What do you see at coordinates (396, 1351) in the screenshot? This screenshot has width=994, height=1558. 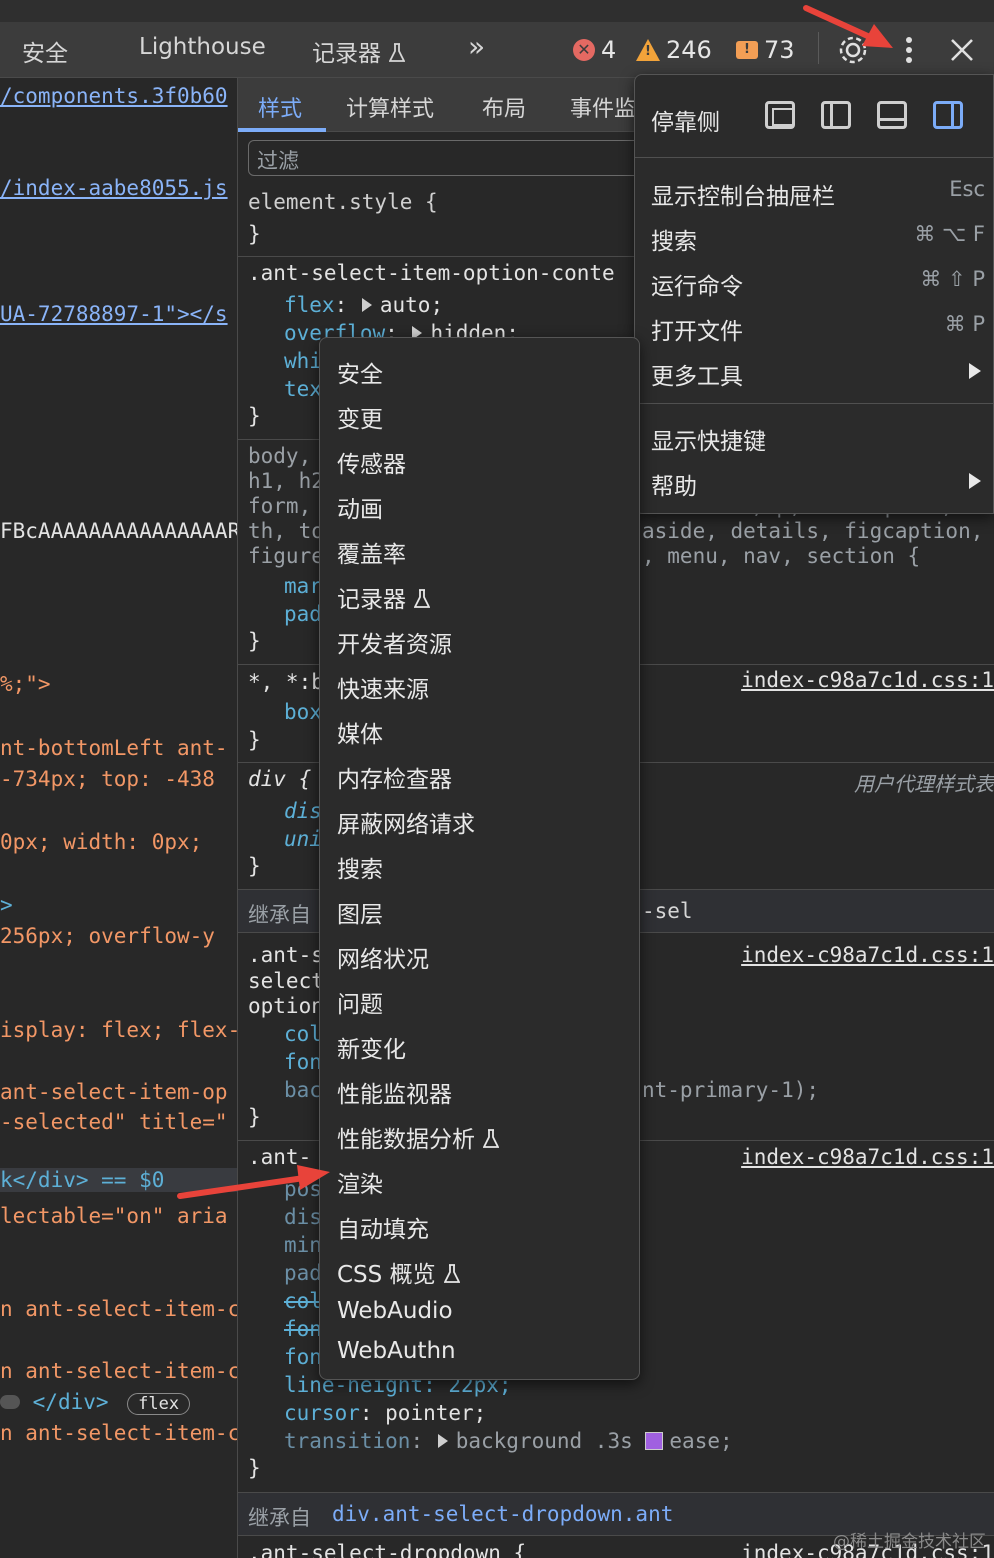 I see `more-tools-item: WebAuthn` at bounding box center [396, 1351].